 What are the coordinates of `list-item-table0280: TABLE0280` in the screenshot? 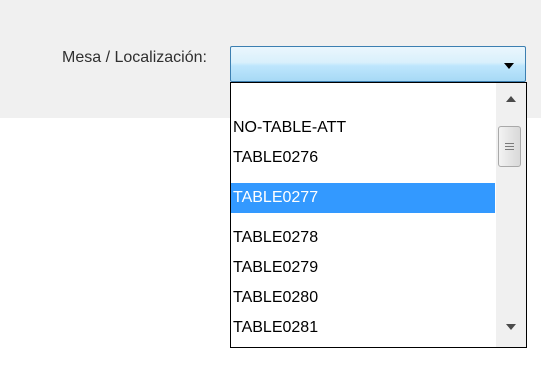 It's located at (363, 298).